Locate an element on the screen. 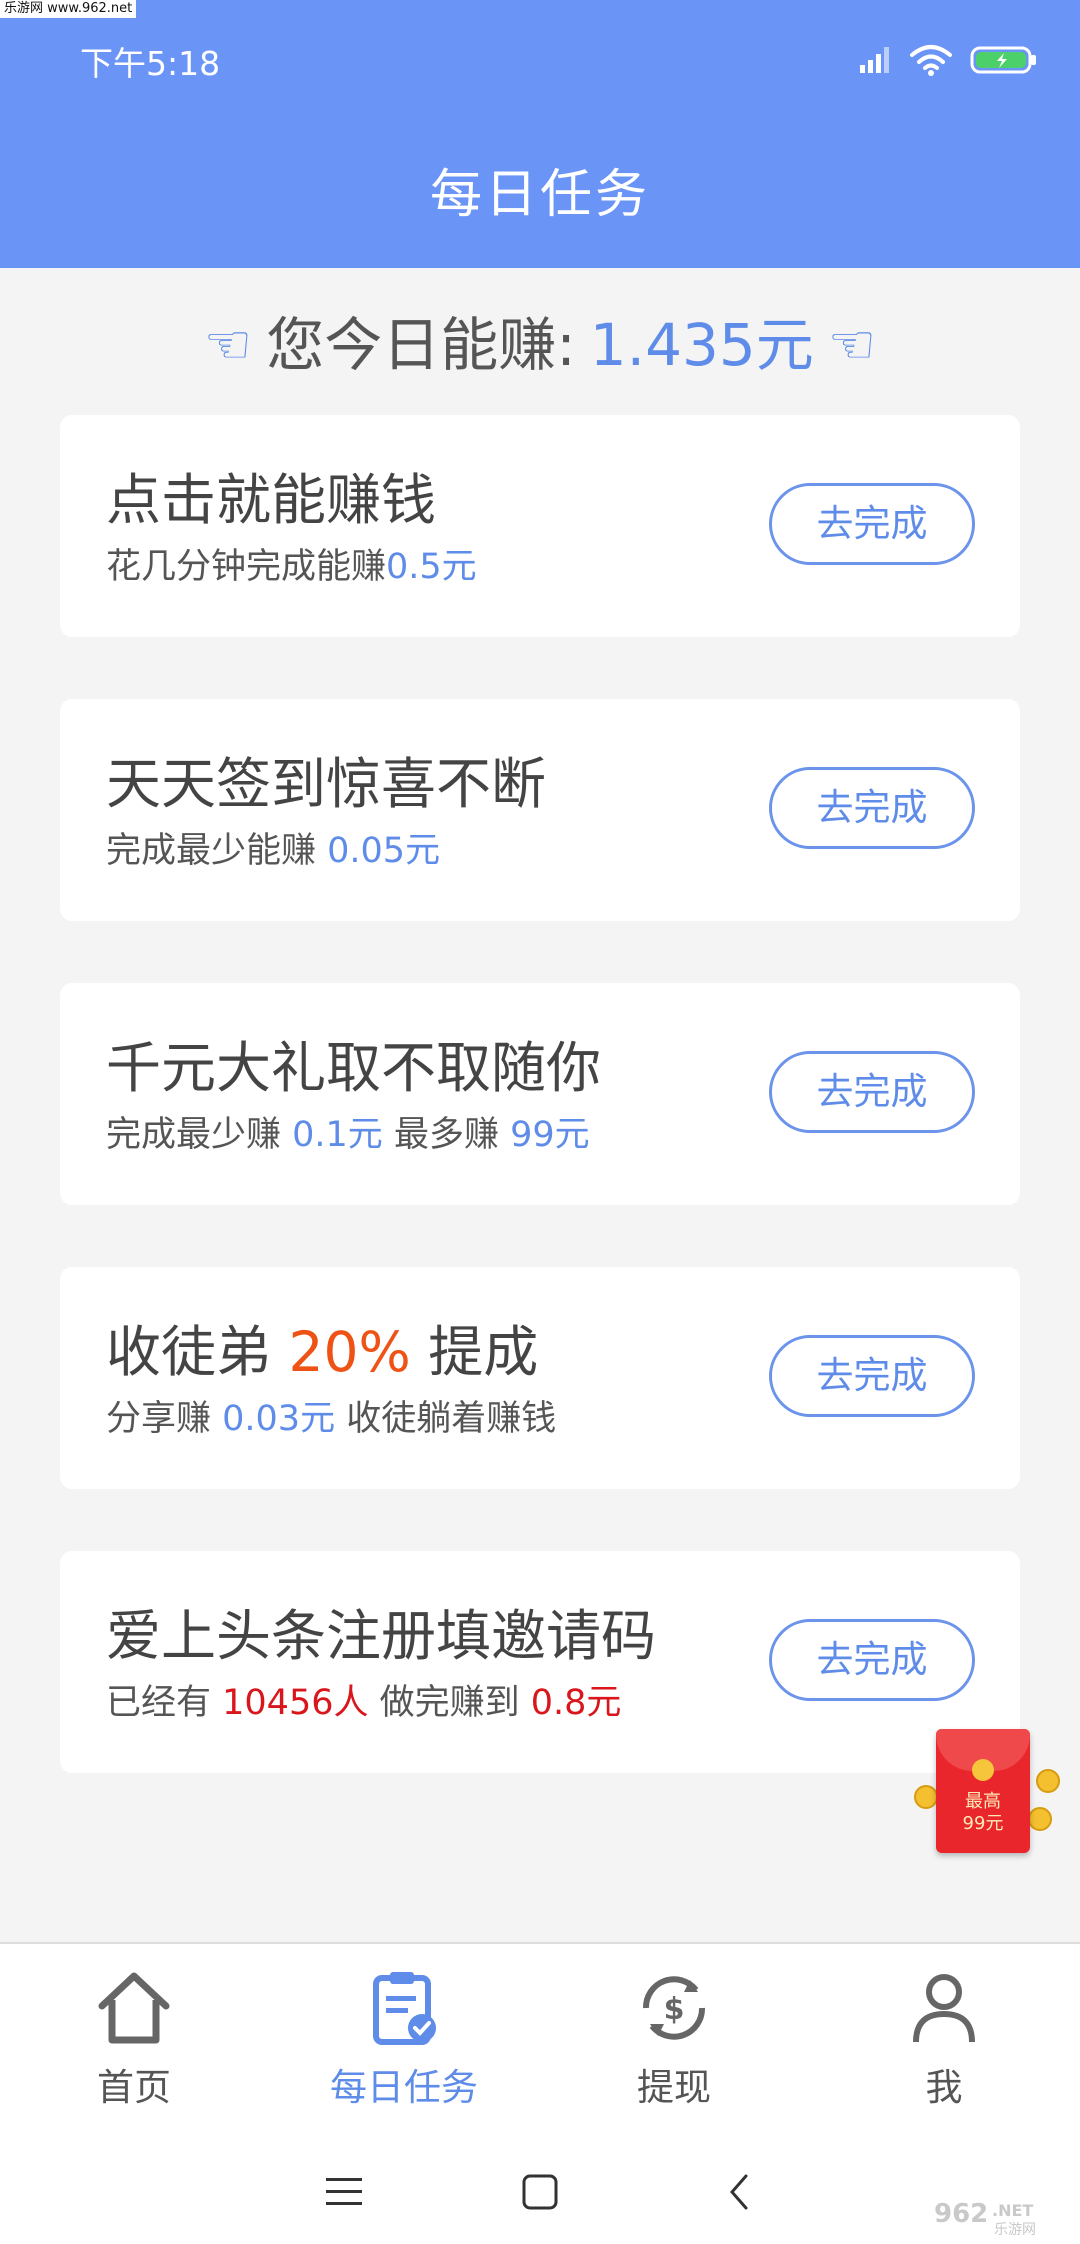 The height and width of the screenshot is (2244, 1080). red-packet-float-button: 最高 99元 is located at coordinates (990, 1785).